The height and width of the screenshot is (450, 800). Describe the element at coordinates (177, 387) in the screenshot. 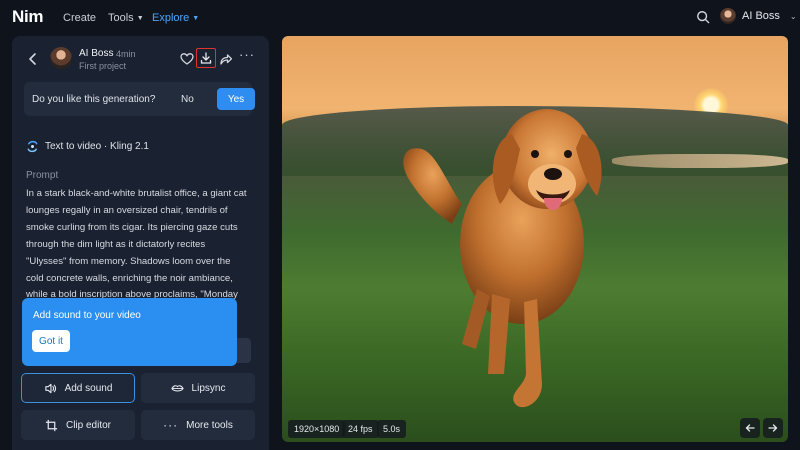

I see `lips-icon` at that location.